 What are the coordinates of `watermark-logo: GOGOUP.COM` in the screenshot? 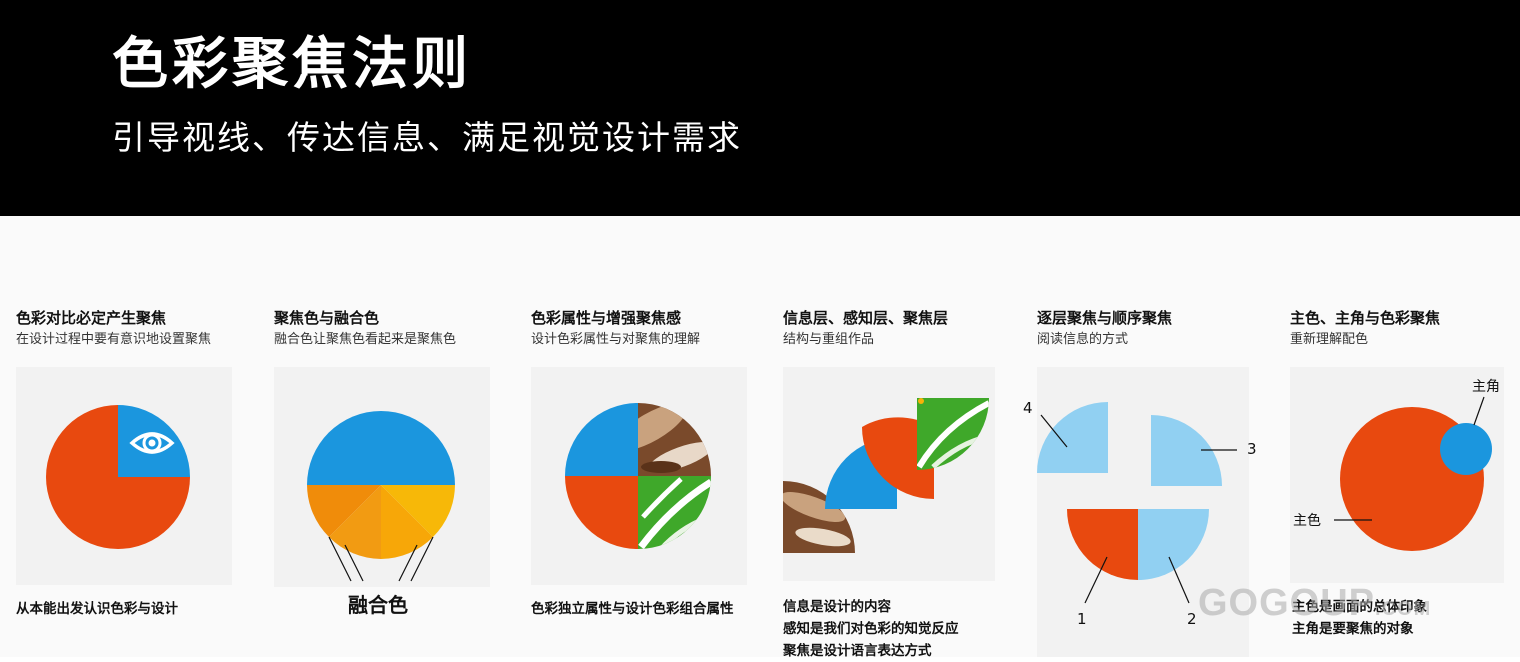 It's located at (1314, 603).